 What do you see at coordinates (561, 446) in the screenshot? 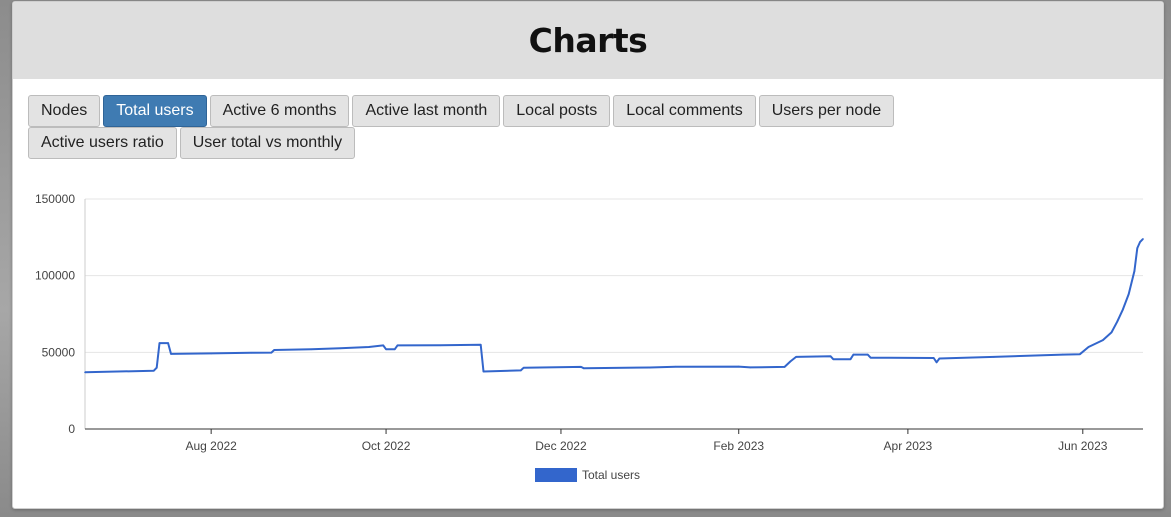
I see `x-tick-label: Dec 2022` at bounding box center [561, 446].